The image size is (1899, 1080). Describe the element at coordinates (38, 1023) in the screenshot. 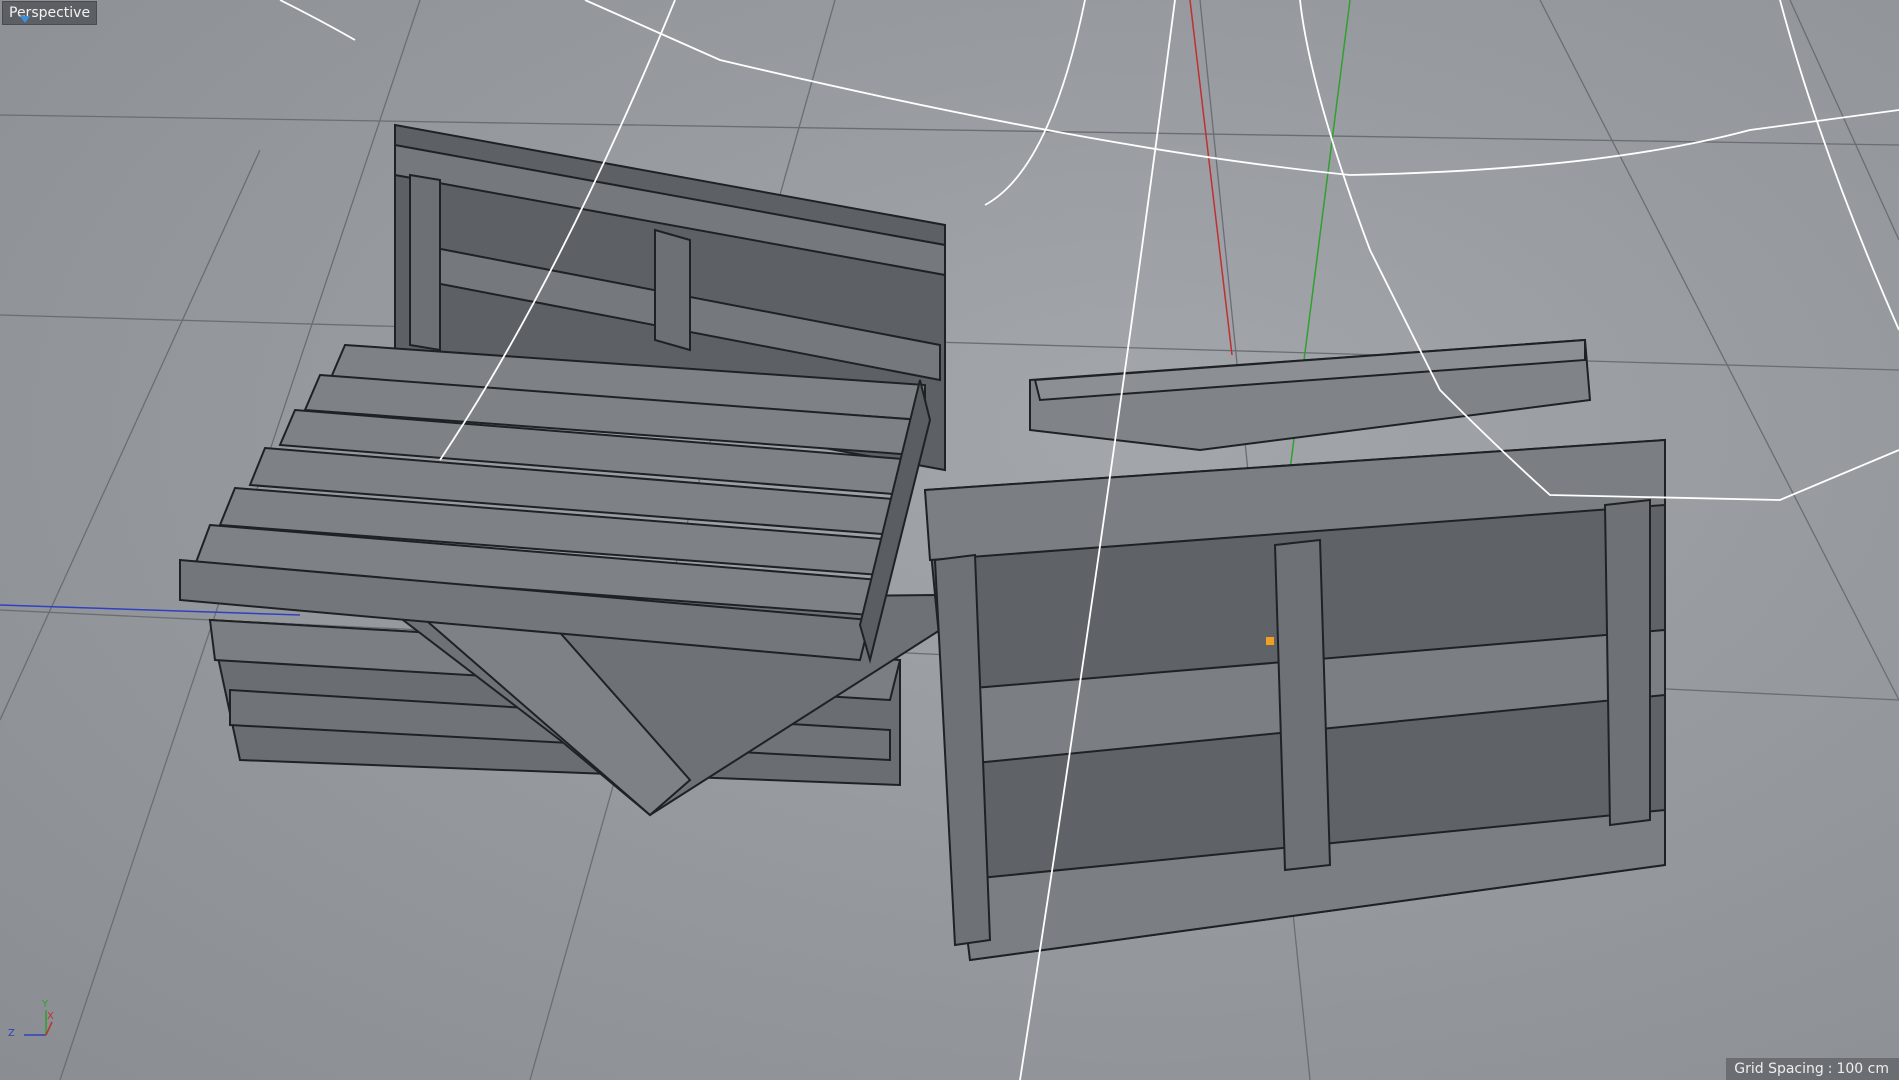

I see `axis-gizmo-graphic` at that location.